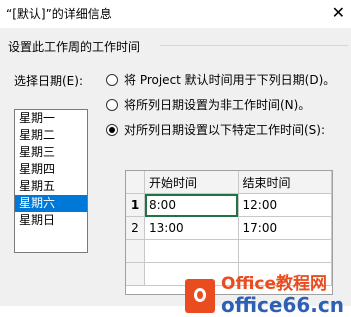 This screenshot has width=351, height=317. What do you see at coordinates (191, 228) in the screenshot?
I see `start-time-cell: 13:00` at bounding box center [191, 228].